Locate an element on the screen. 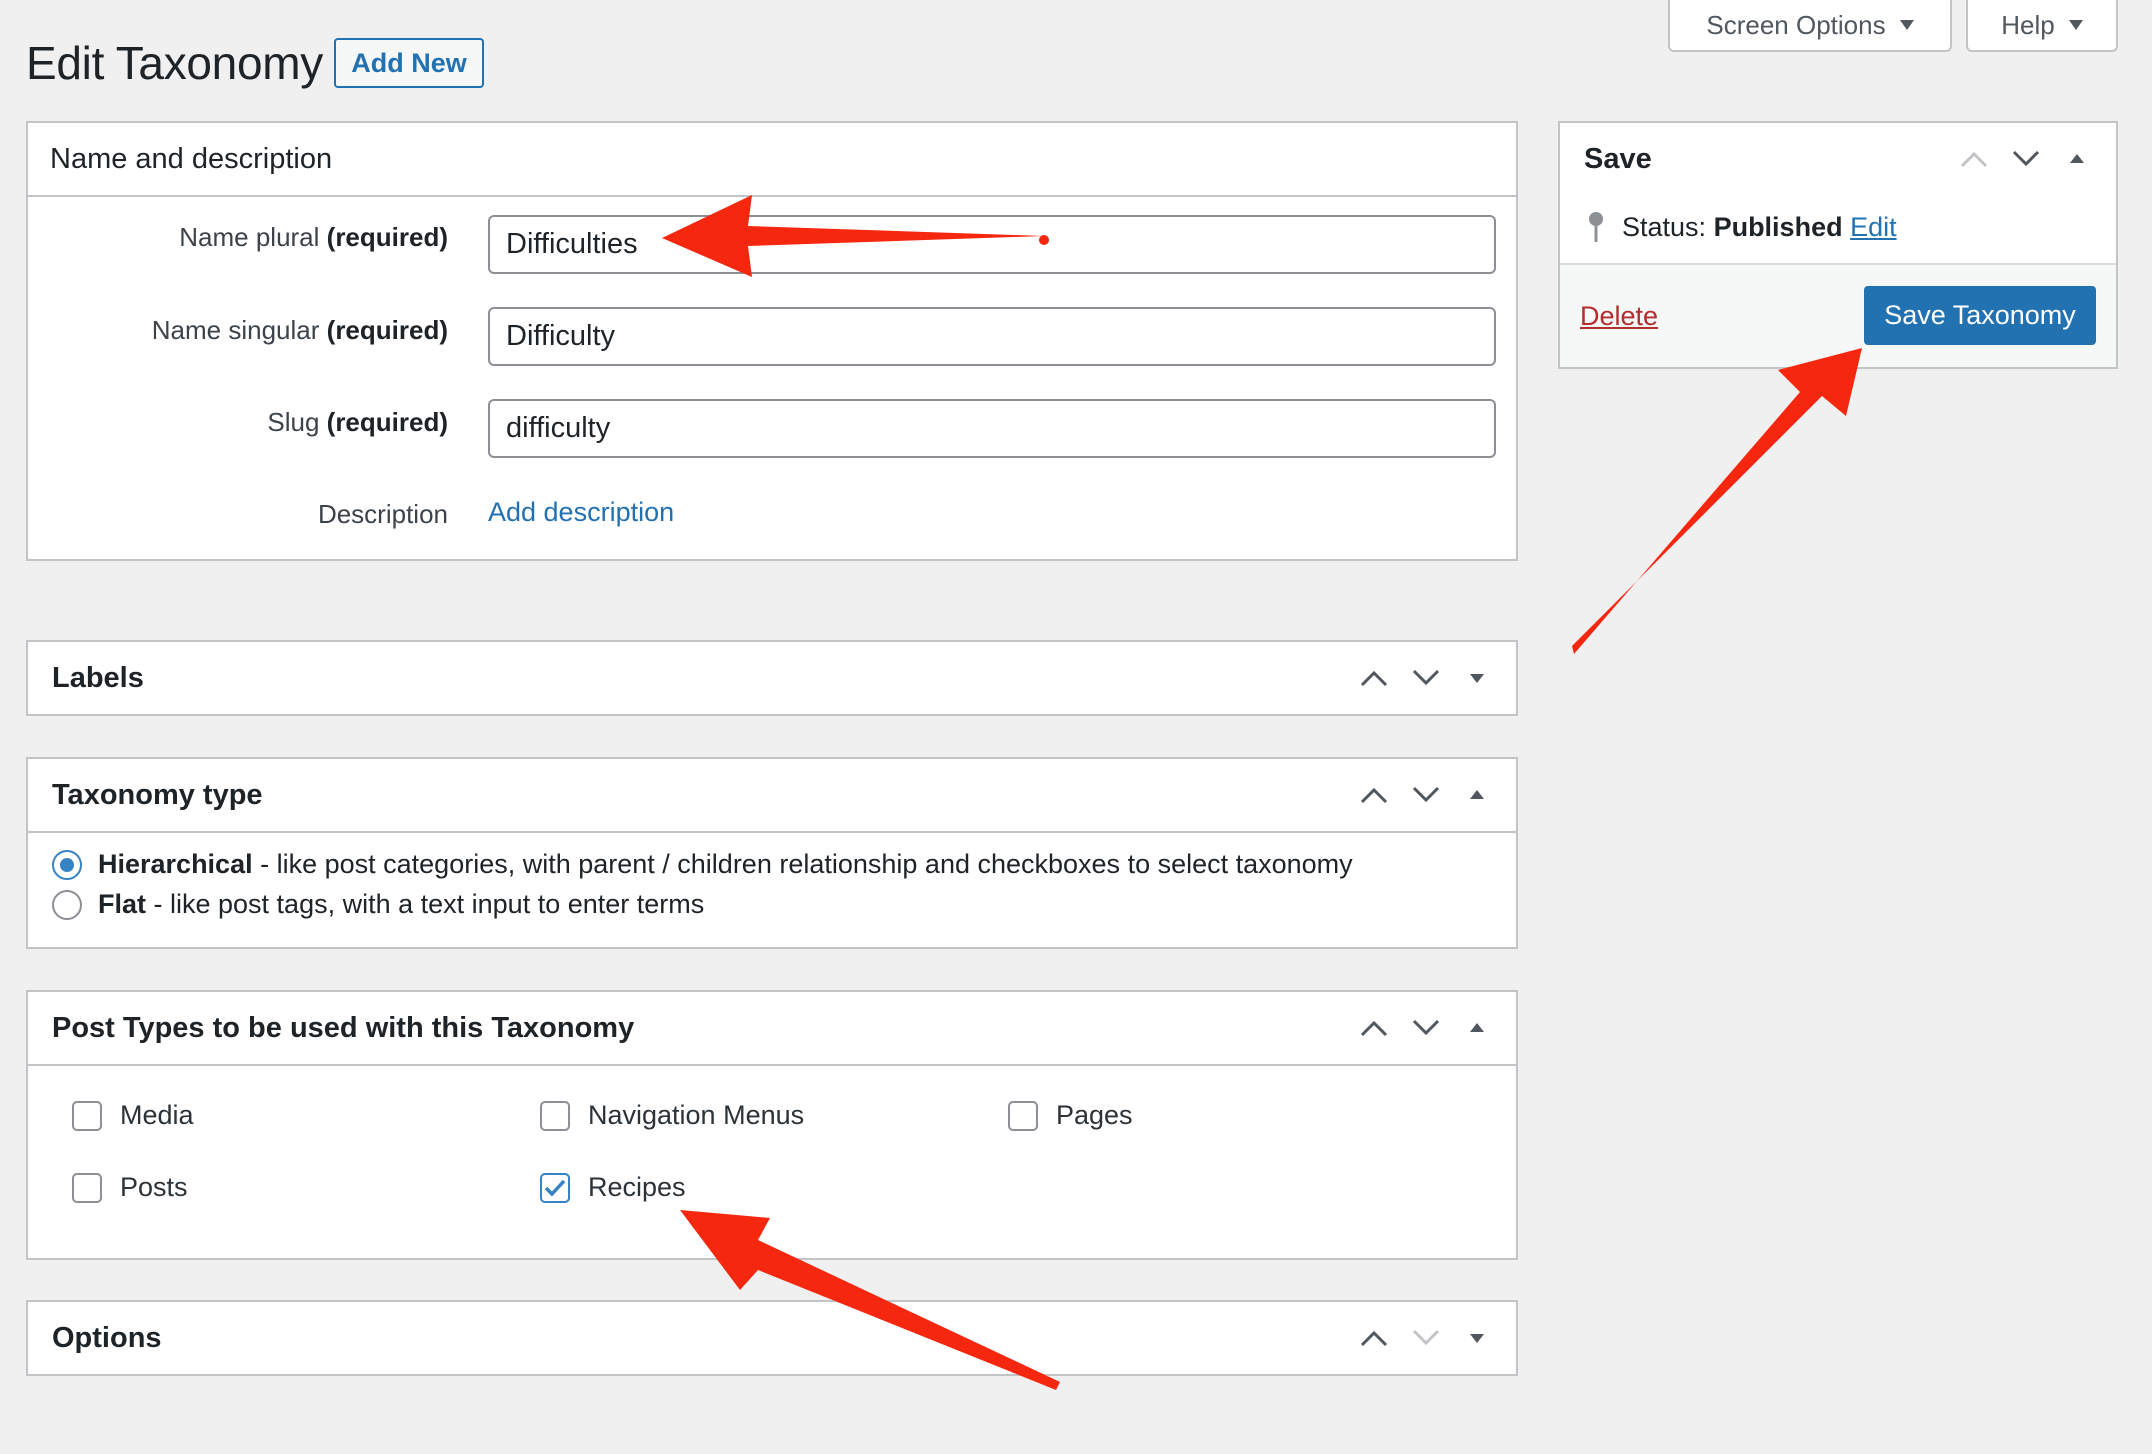 This screenshot has height=1454, width=2152. arrow-to-recipes is located at coordinates (870, 1300).